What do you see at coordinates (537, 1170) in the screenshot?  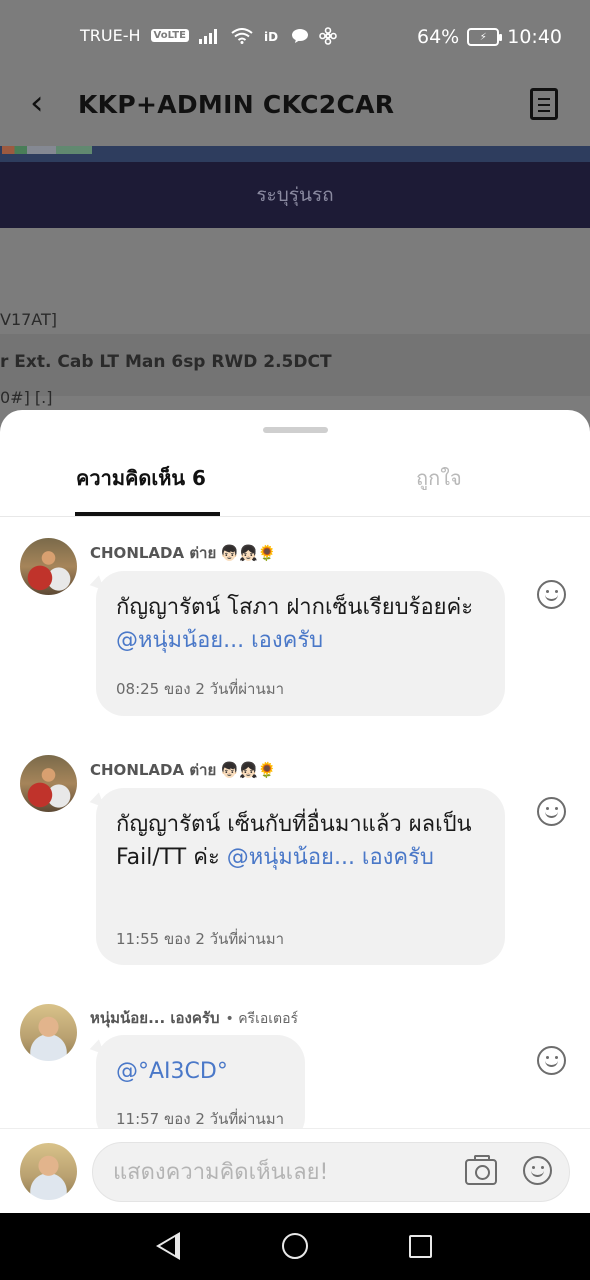 I see `emoji-icon` at bounding box center [537, 1170].